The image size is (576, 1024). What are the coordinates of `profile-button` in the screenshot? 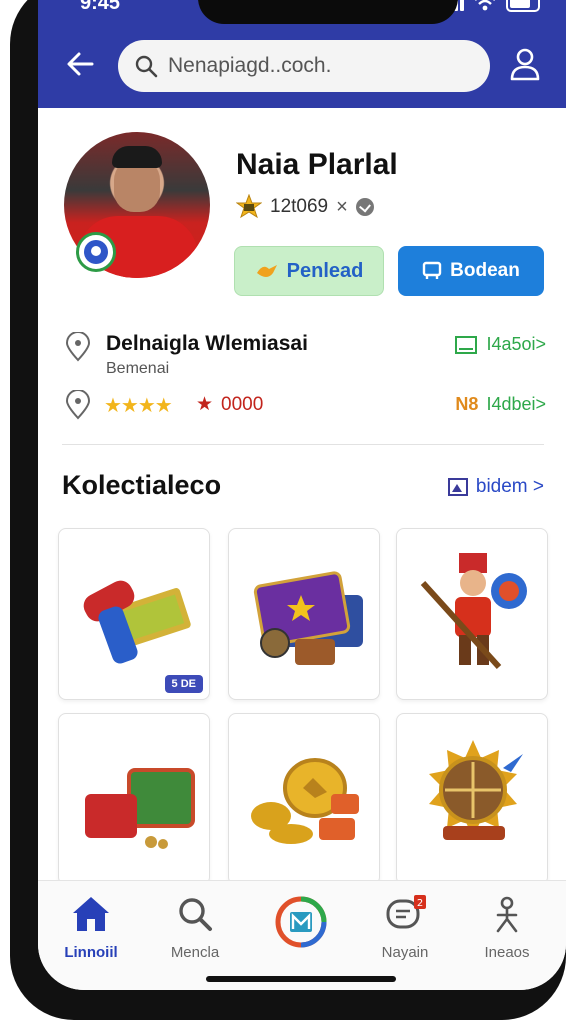 It's located at (525, 64).